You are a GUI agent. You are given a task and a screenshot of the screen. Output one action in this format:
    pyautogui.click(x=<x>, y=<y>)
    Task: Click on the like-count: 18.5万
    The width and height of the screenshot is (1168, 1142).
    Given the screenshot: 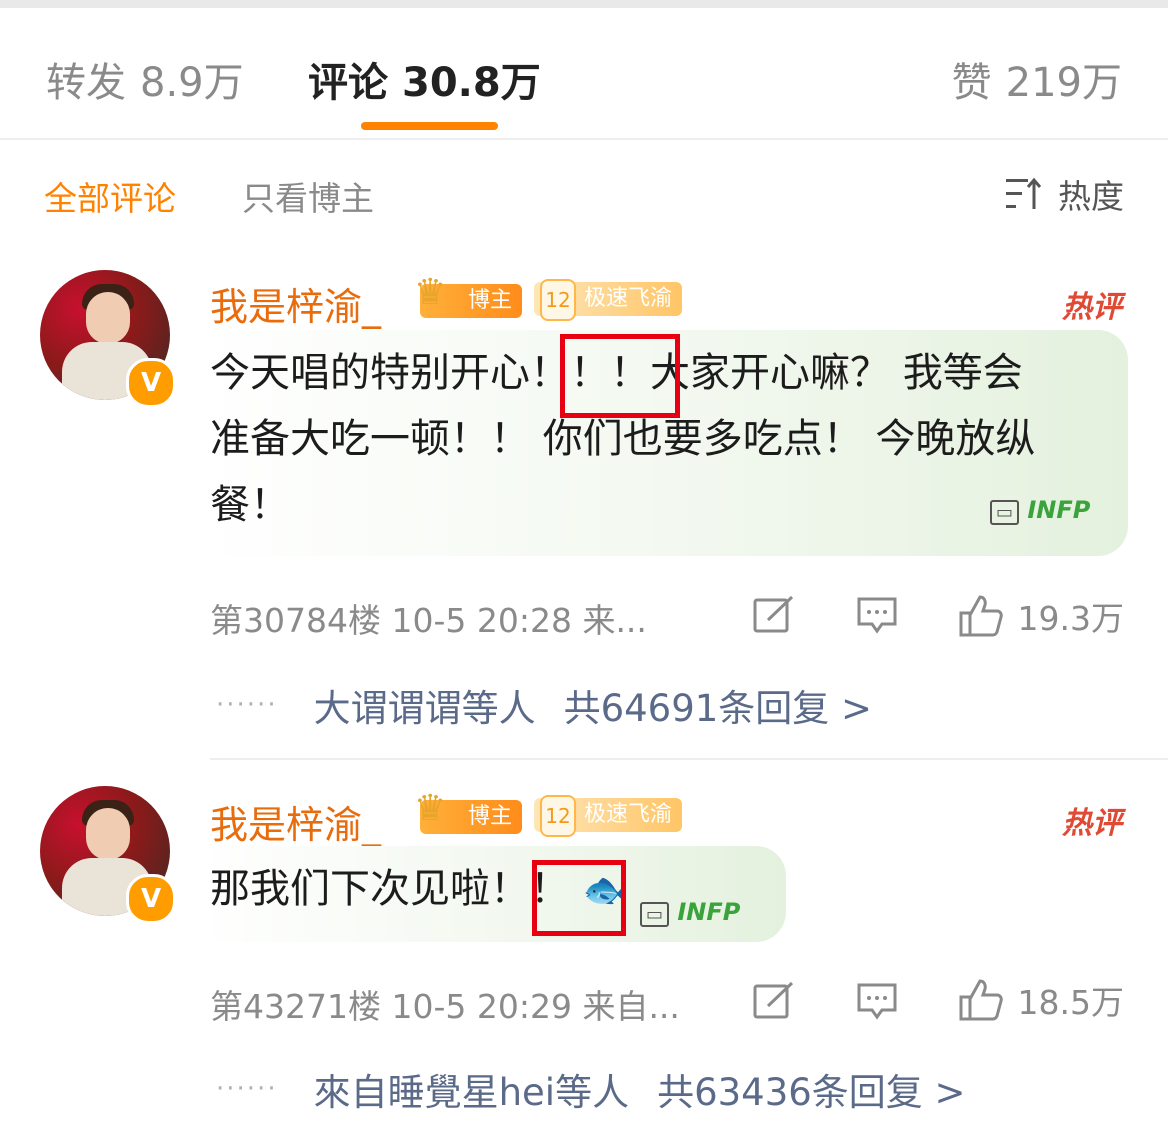 What is the action you would take?
    pyautogui.click(x=1070, y=1002)
    